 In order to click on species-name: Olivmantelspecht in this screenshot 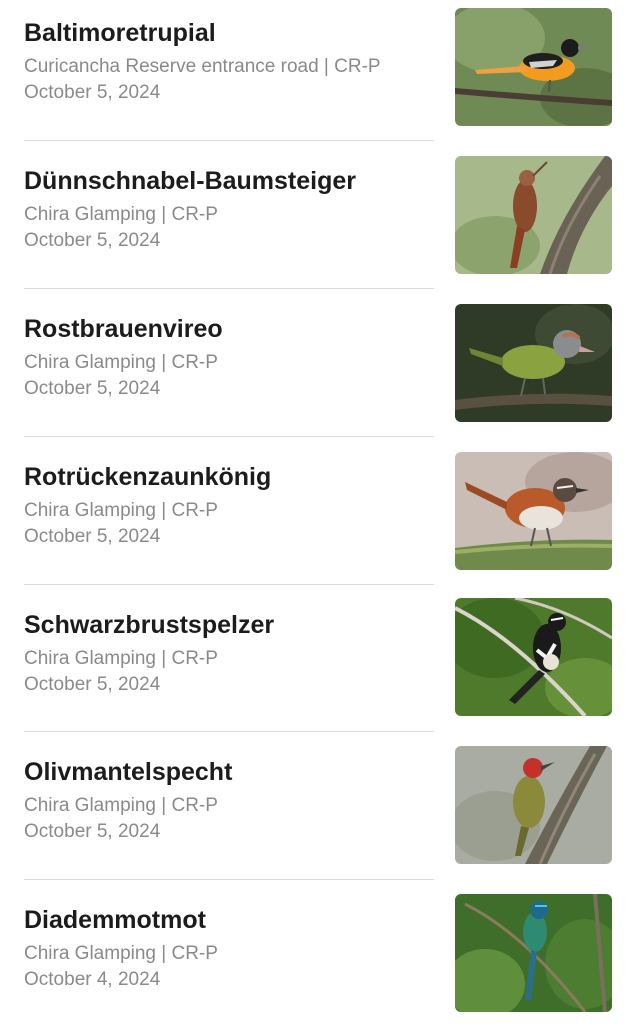, I will do `click(128, 772)`.